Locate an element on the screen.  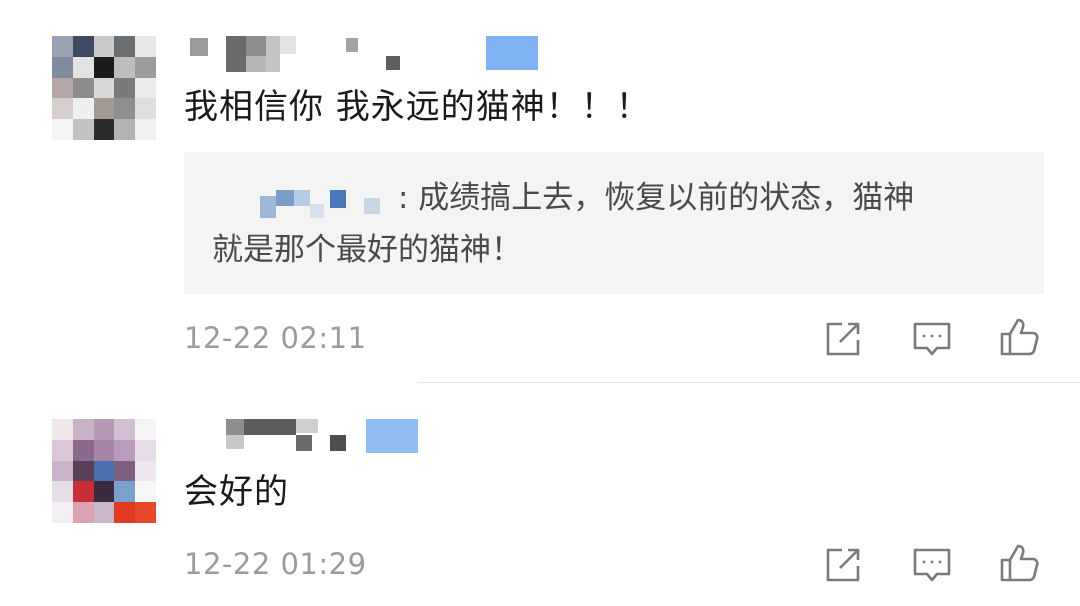
reply-quote-text-line2: 就是那个最好的猫神！ is located at coordinates (367, 250).